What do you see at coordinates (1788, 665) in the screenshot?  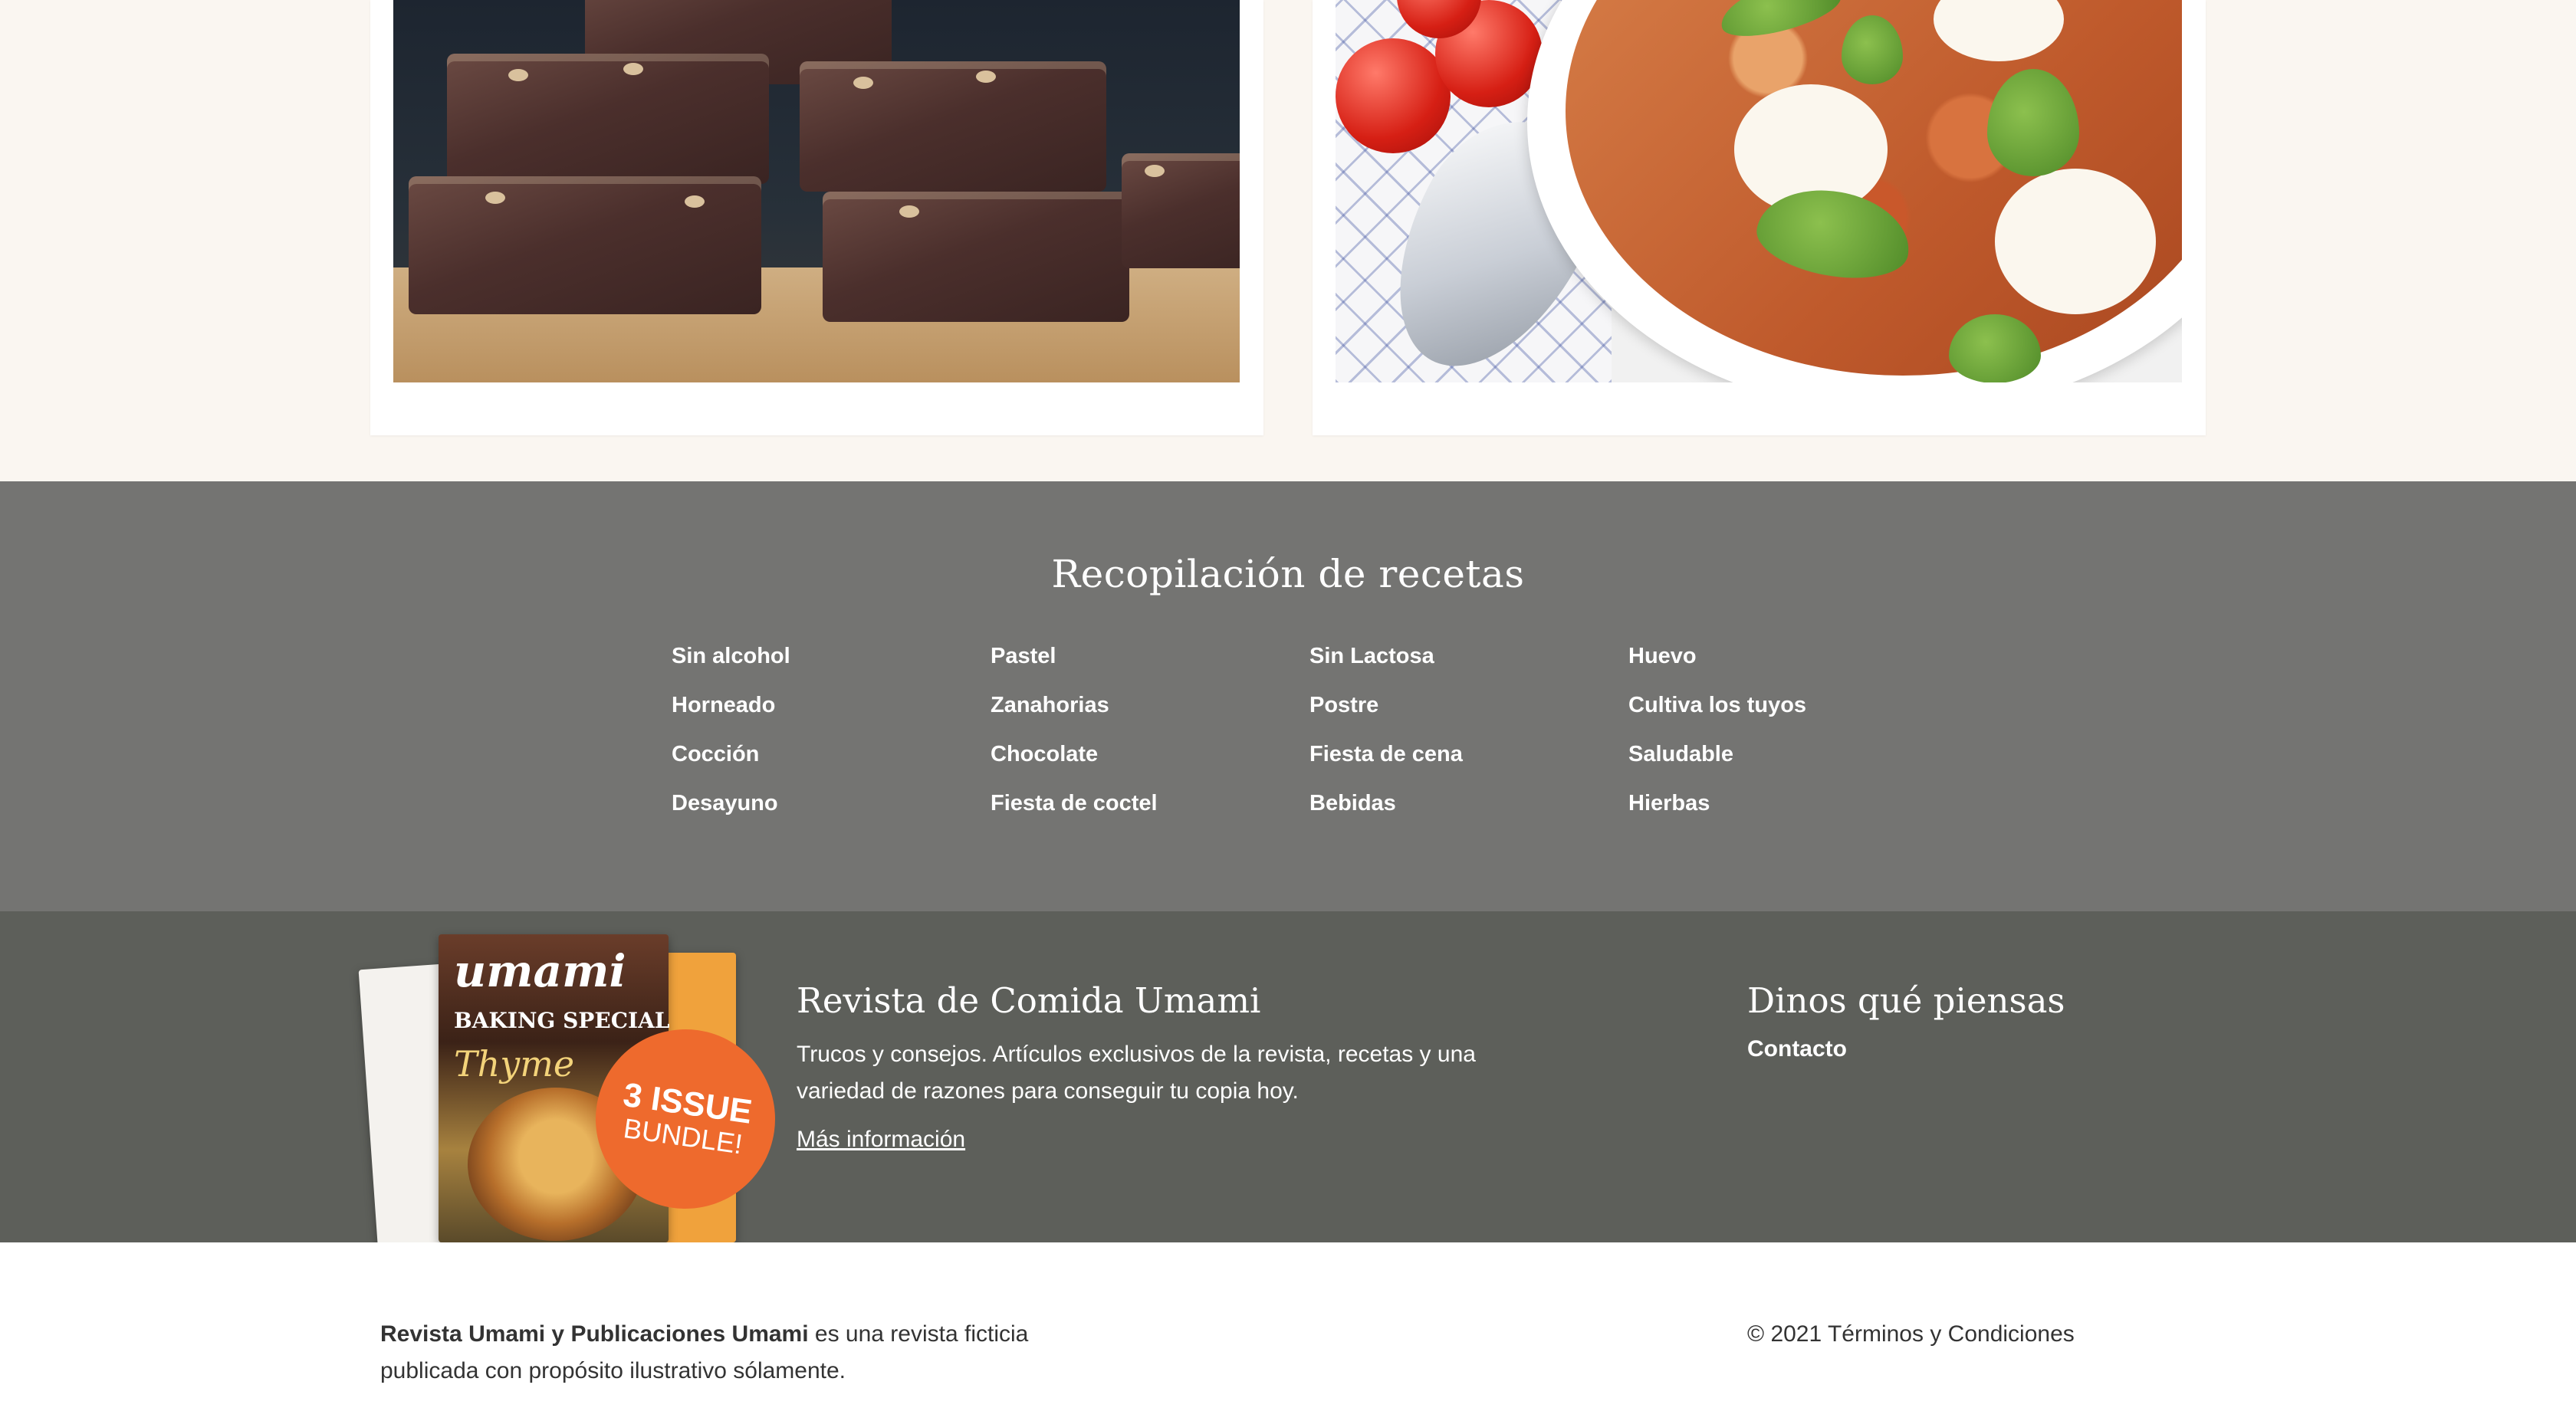 I see `recipe-link: Huevo` at bounding box center [1788, 665].